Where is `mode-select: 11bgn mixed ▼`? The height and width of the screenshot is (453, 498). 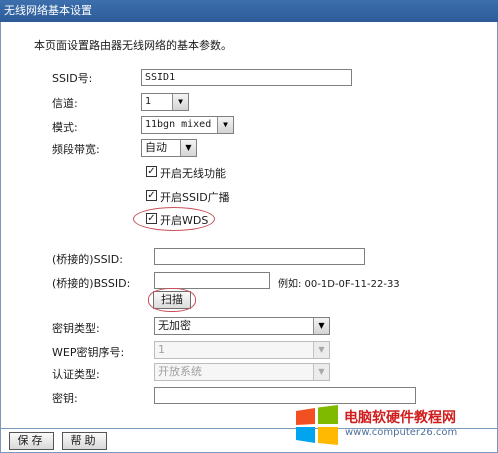 mode-select: 11bgn mixed ▼ is located at coordinates (187, 125).